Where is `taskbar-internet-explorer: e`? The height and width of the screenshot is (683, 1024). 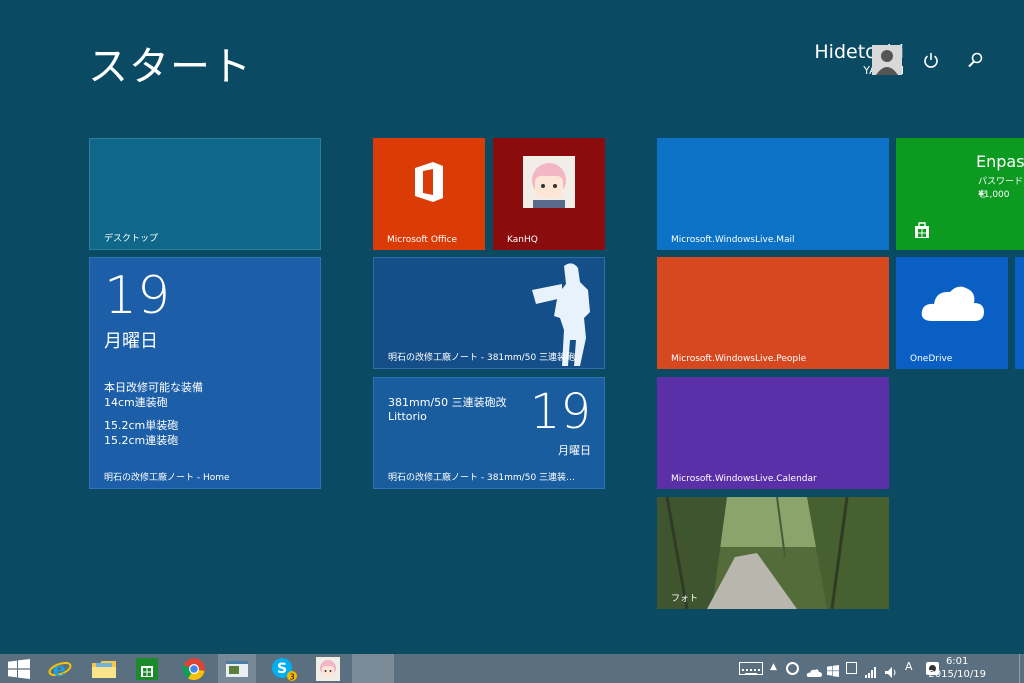 taskbar-internet-explorer: e is located at coordinates (60, 668).